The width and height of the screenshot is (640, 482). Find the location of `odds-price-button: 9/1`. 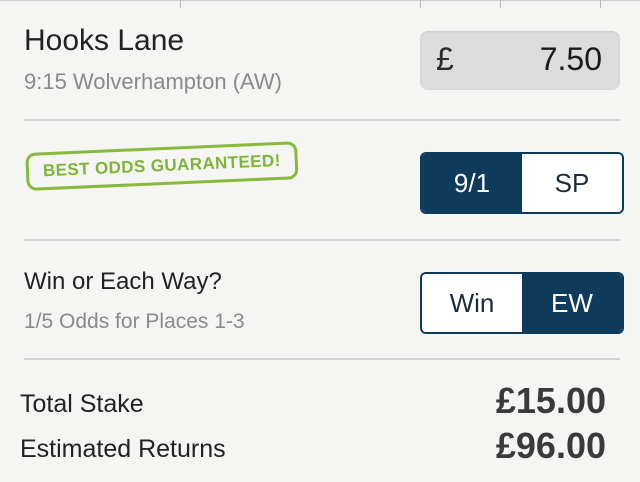

odds-price-button: 9/1 is located at coordinates (472, 183).